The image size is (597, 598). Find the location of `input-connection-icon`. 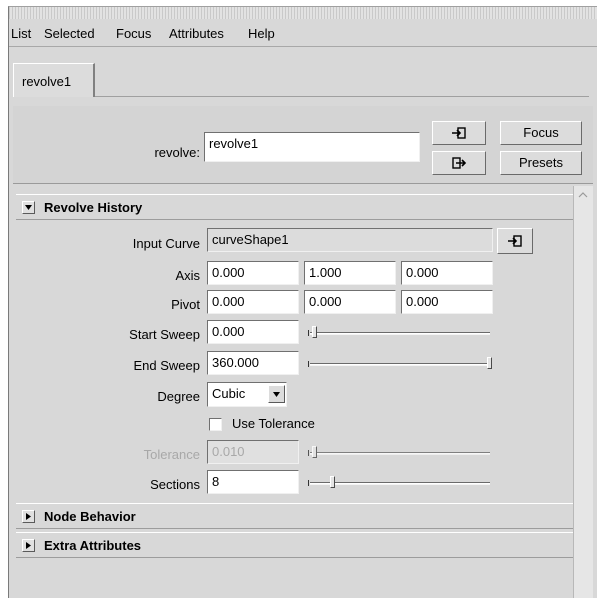

input-connection-icon is located at coordinates (515, 241).